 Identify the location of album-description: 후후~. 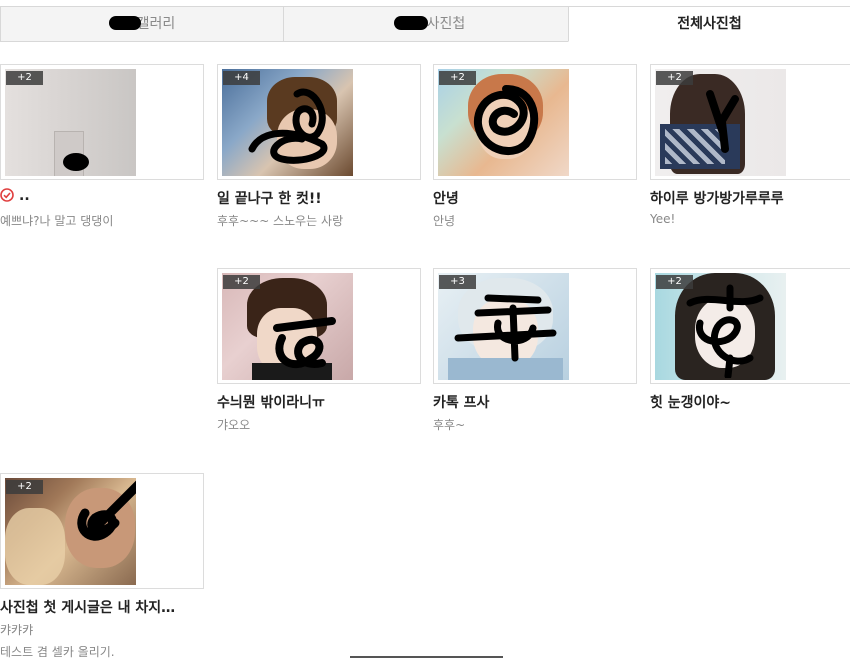
(449, 425).